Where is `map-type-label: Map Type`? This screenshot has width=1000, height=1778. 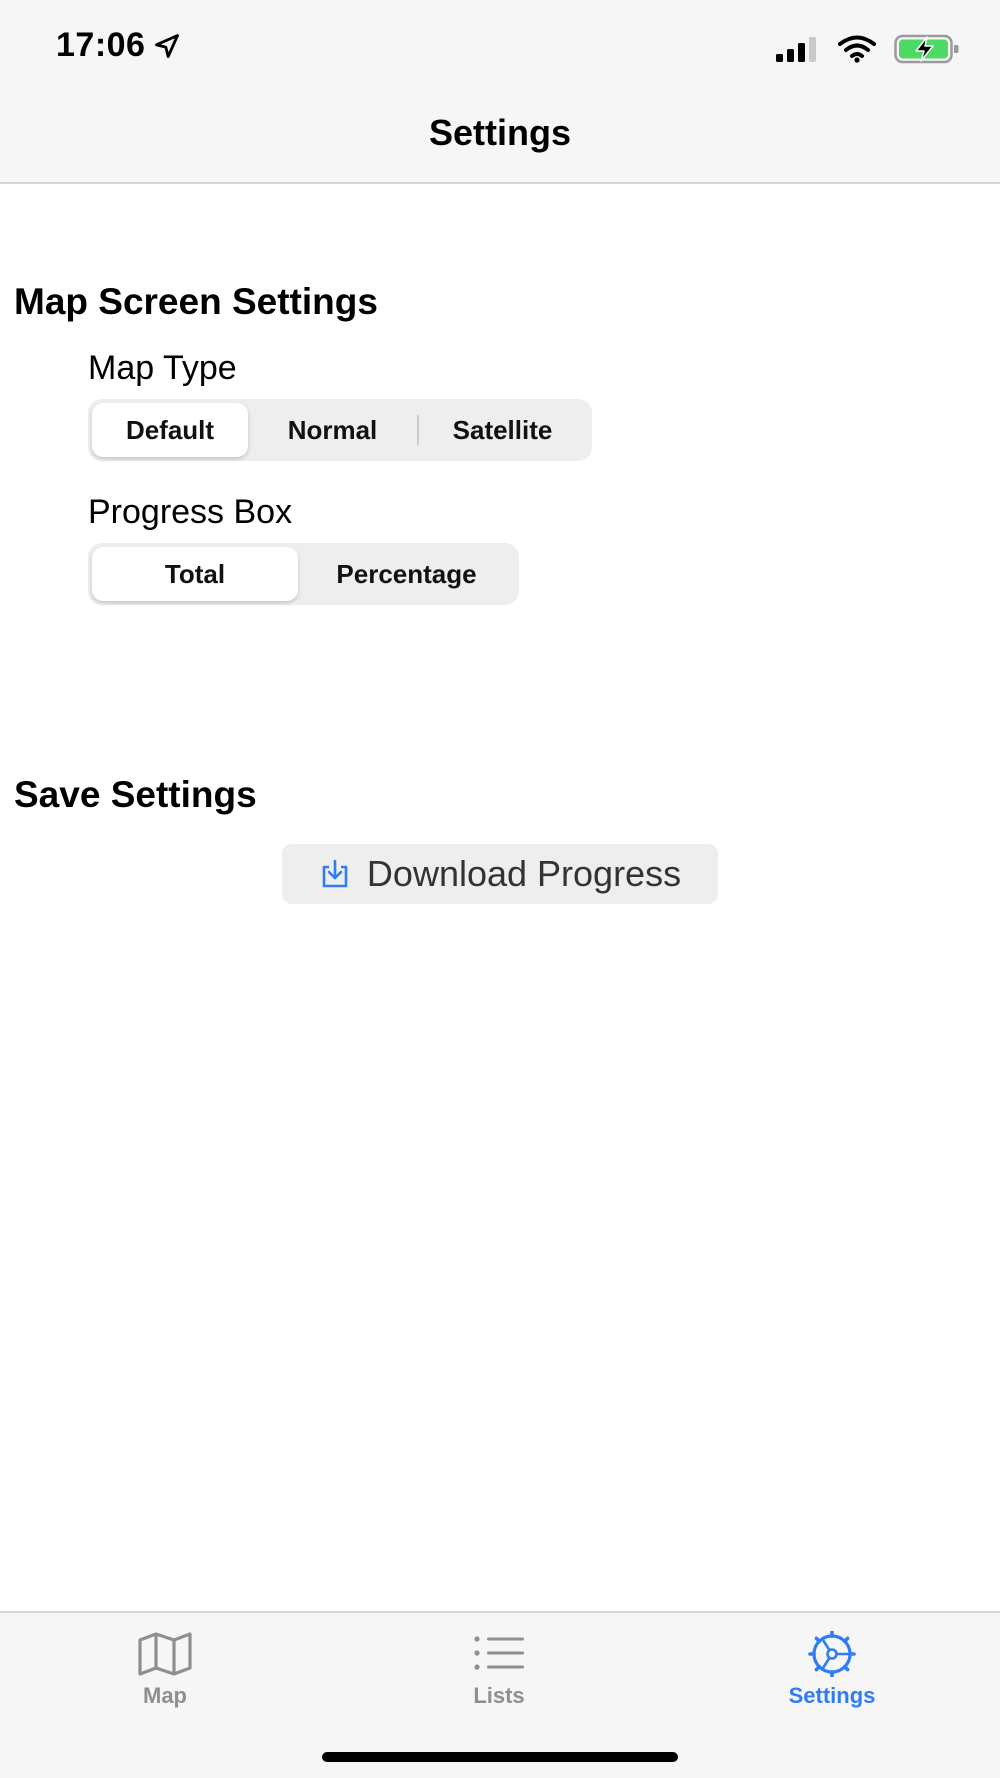
map-type-label: Map Type is located at coordinates (162, 368).